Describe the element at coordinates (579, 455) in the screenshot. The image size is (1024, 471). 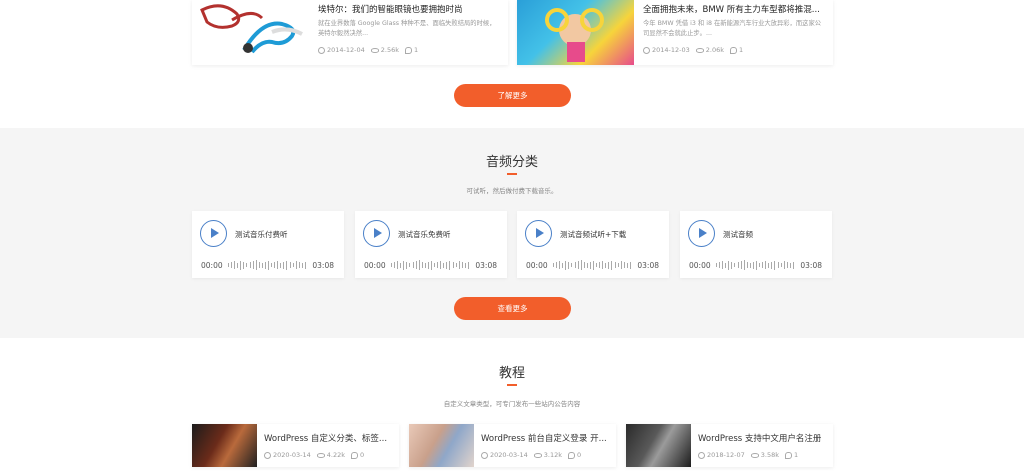
I see `tutorial-comments: 0` at that location.